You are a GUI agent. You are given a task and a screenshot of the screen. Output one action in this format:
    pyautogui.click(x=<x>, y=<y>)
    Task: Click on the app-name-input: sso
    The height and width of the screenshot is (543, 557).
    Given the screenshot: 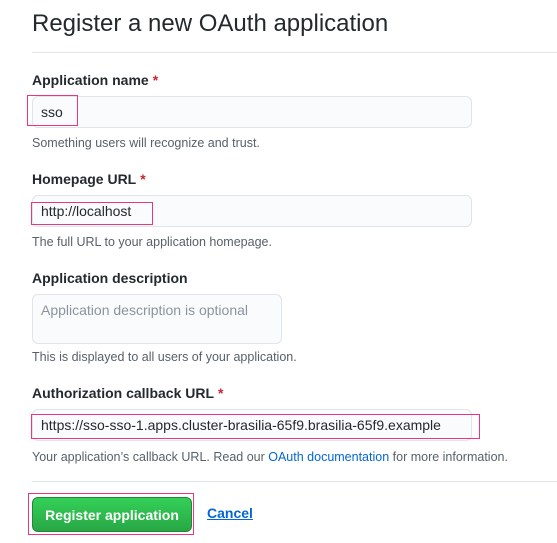 What is the action you would take?
    pyautogui.click(x=252, y=112)
    